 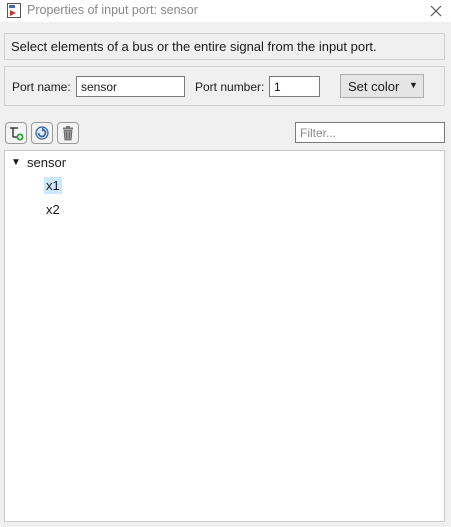 I want to click on set-color-button: Set color ▼, so click(x=382, y=86).